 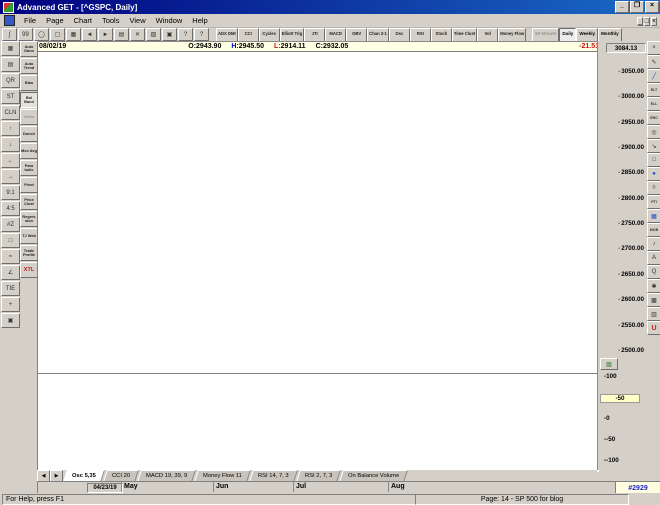 I want to click on left-study-xtl: XTL, so click(x=29, y=270).